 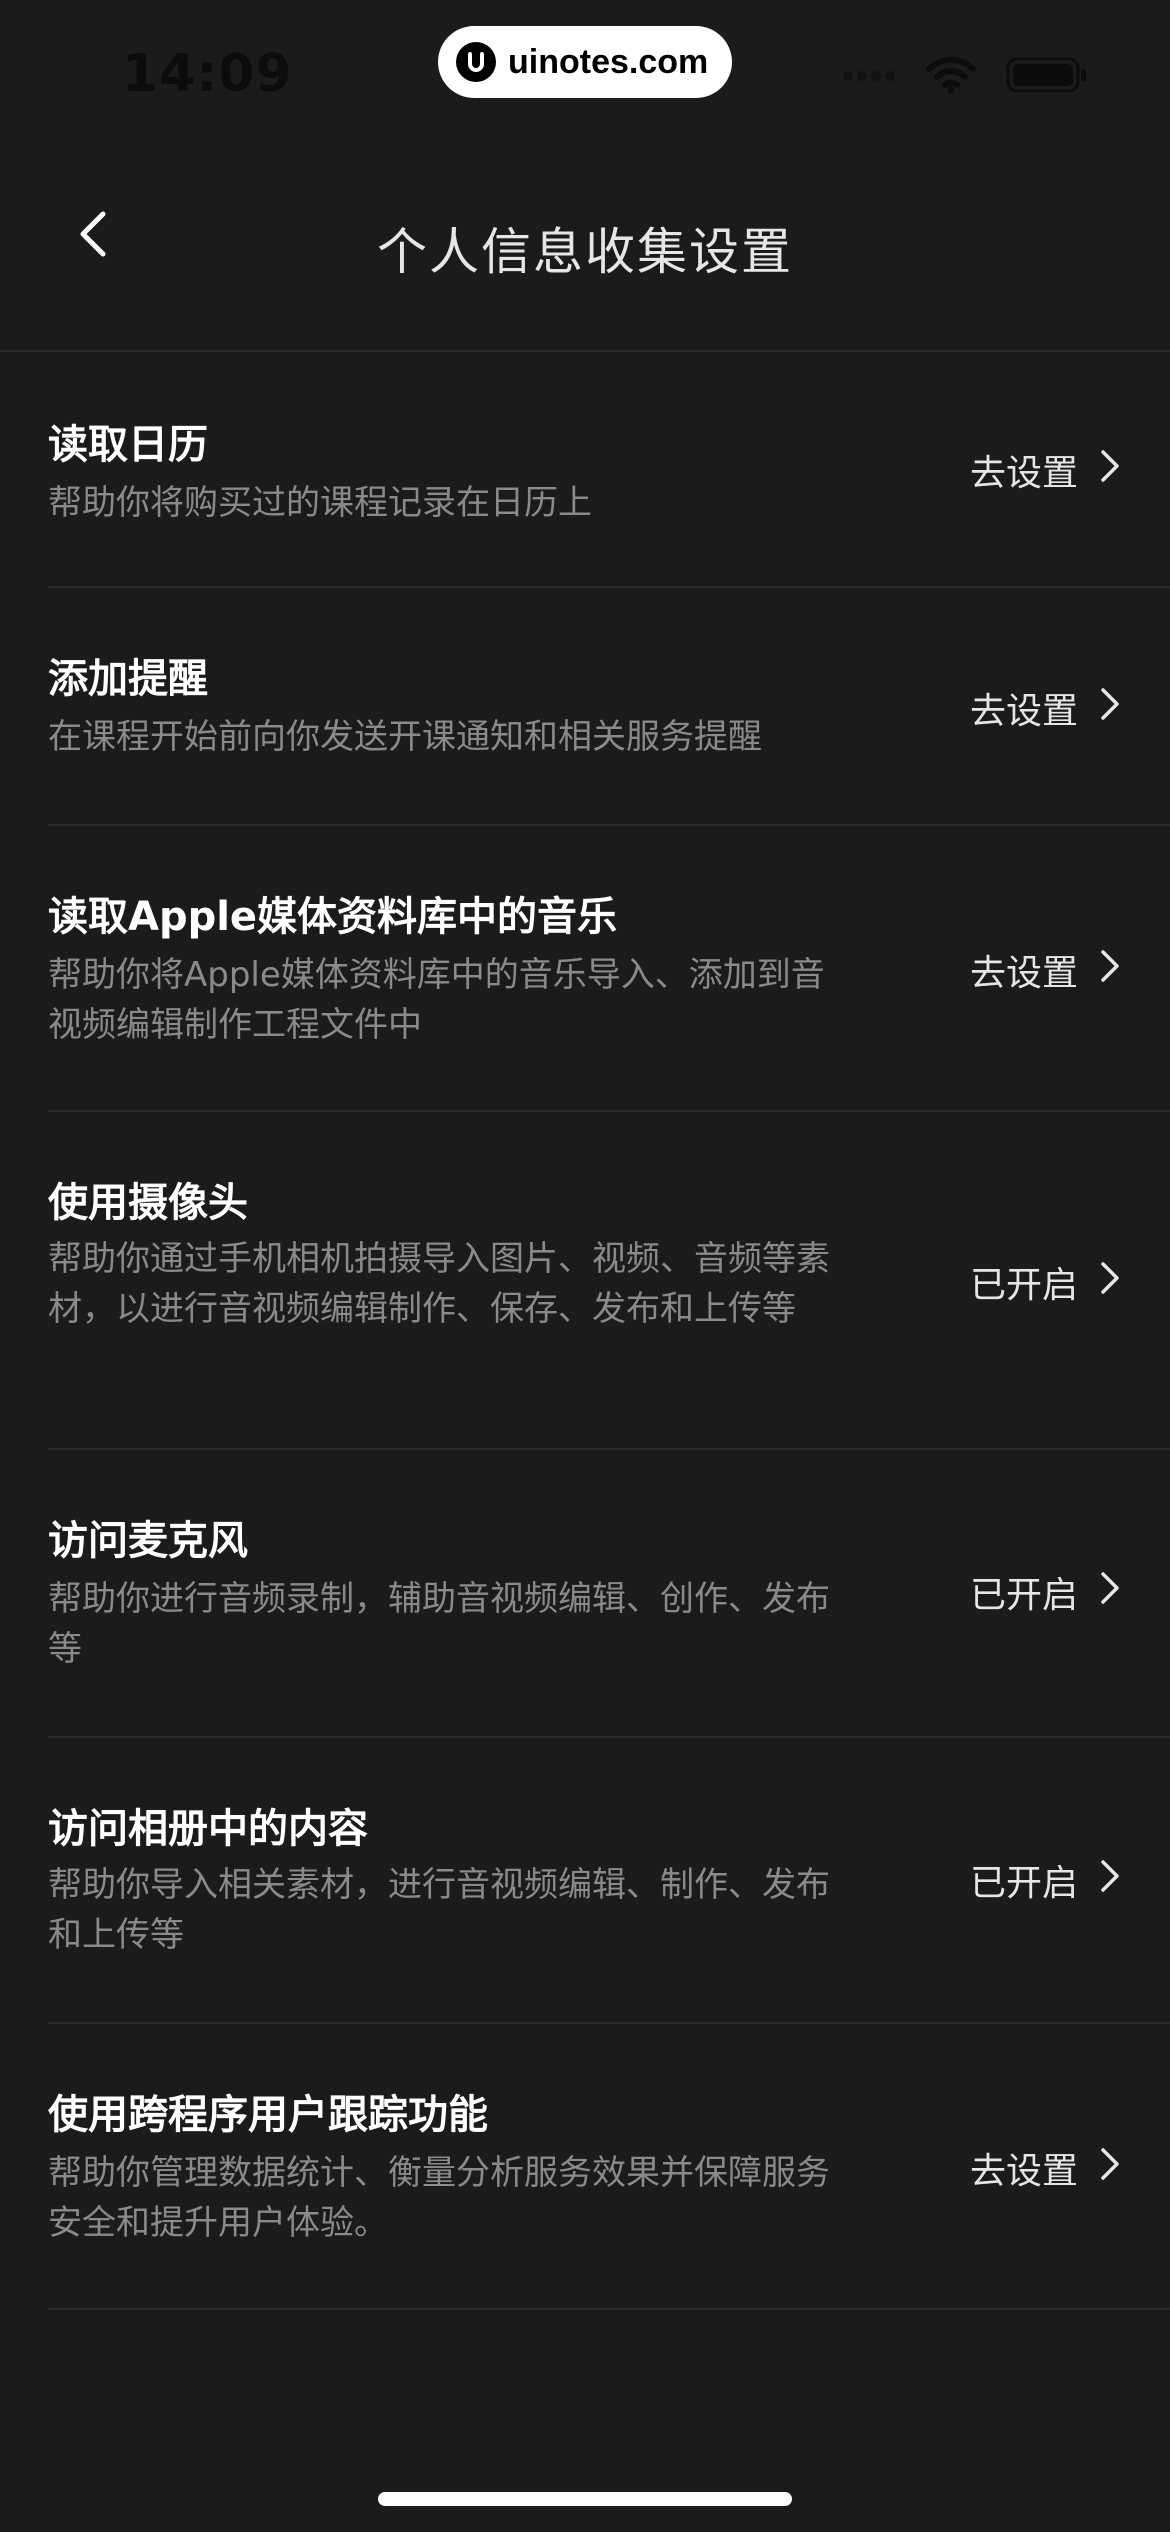 What do you see at coordinates (1047, 77) in the screenshot?
I see `battery-icon` at bounding box center [1047, 77].